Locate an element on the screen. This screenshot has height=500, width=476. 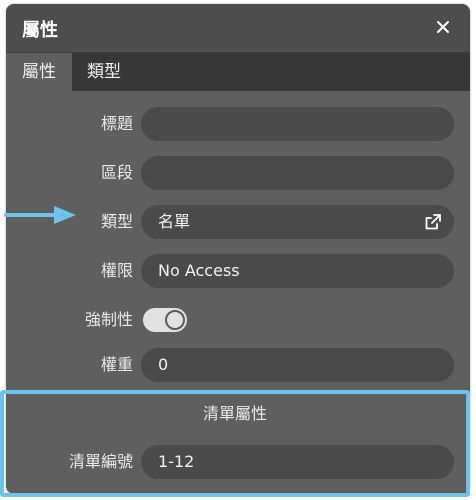
permission-label: 權限 is located at coordinates (116, 270).